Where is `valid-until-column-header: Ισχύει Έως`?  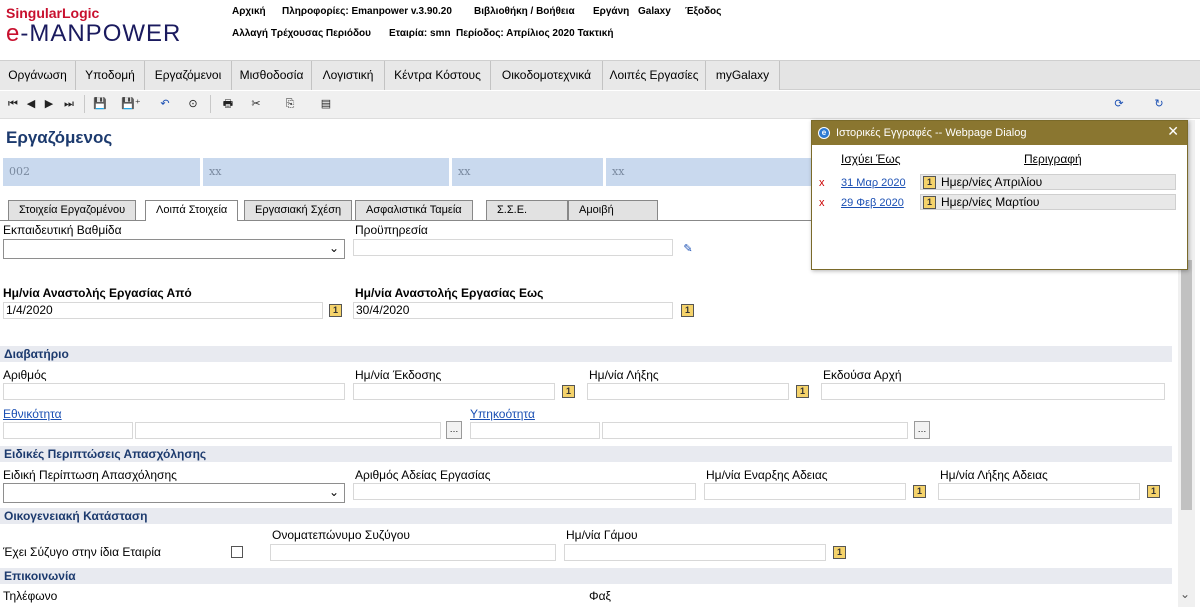 valid-until-column-header: Ισχύει Έως is located at coordinates (871, 159).